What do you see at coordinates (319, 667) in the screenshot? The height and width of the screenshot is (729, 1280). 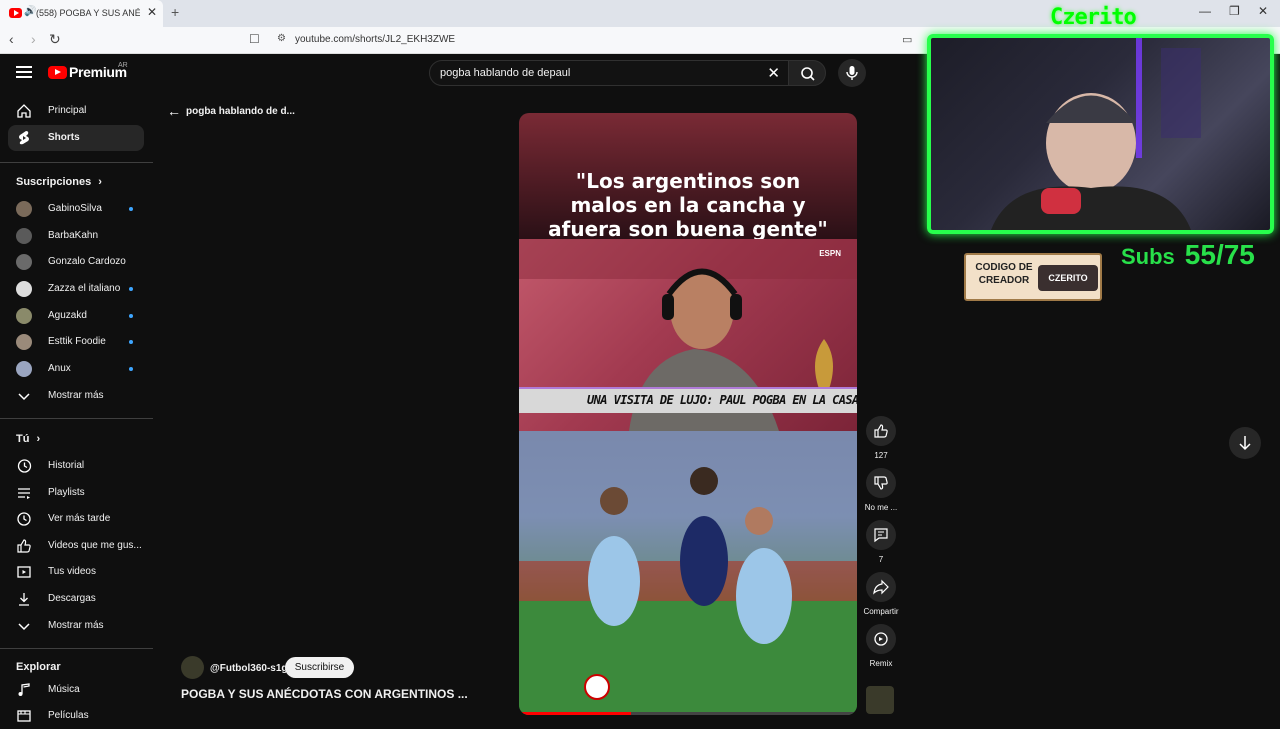 I see `subscribe-button: Suscribirse` at bounding box center [319, 667].